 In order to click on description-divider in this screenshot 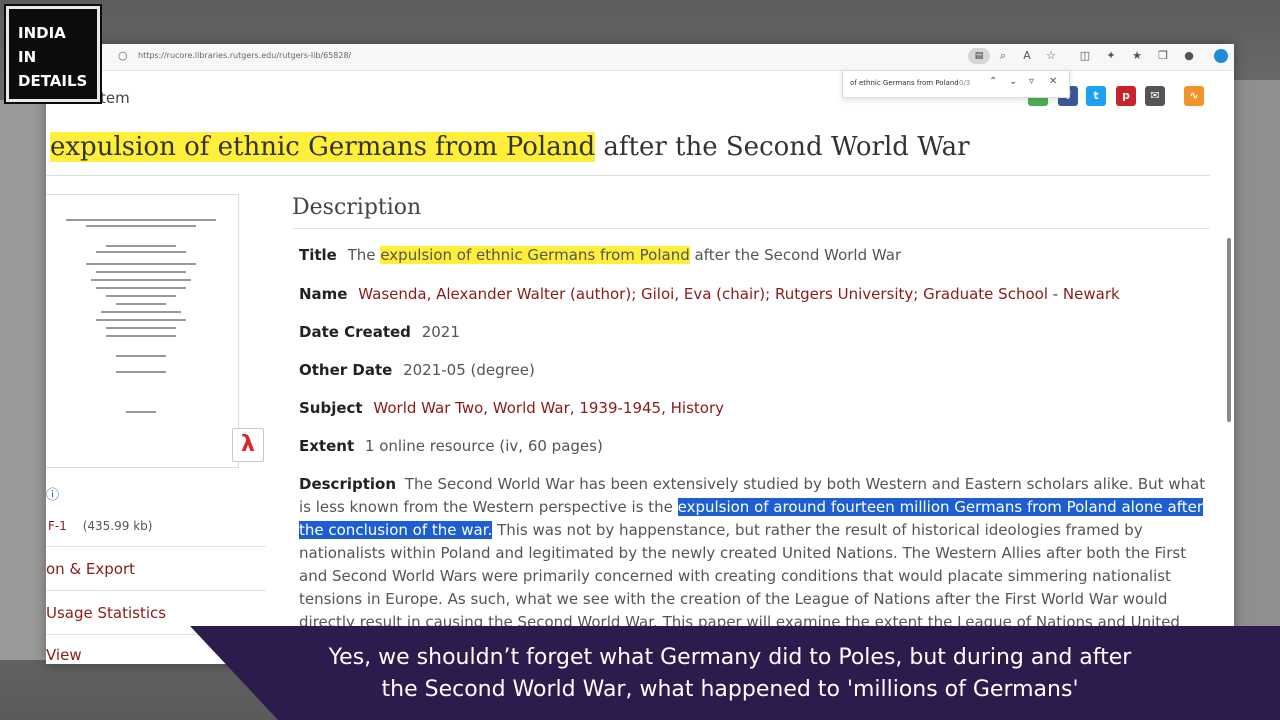, I will do `click(751, 228)`.